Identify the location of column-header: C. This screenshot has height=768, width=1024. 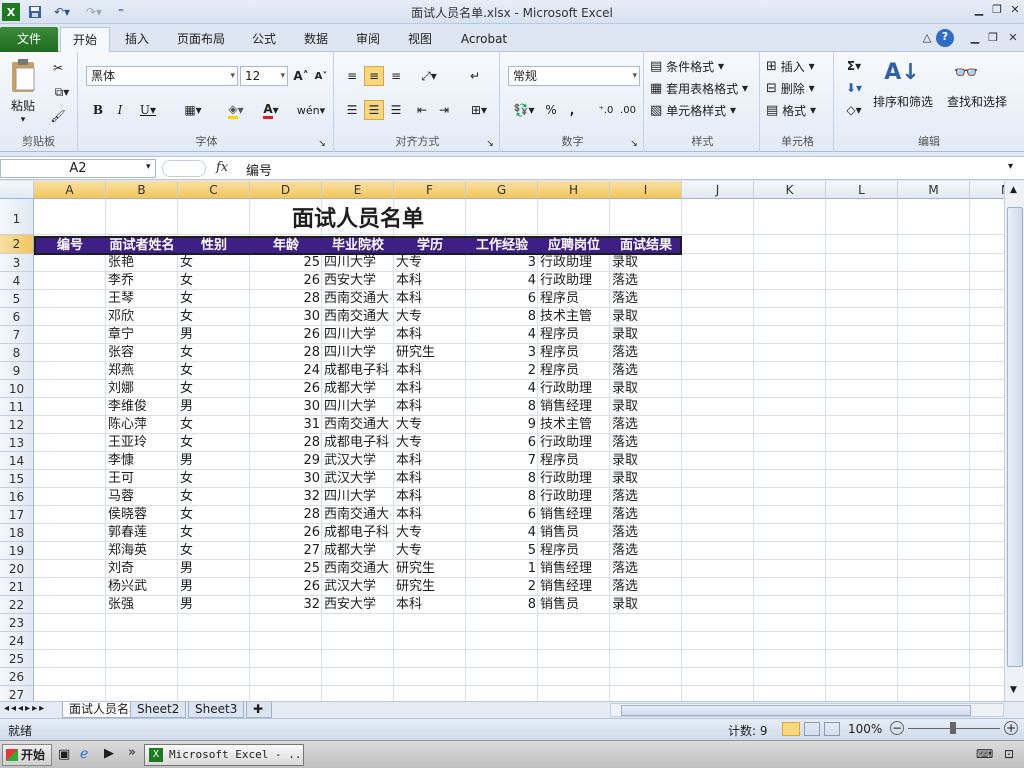
(214, 190).